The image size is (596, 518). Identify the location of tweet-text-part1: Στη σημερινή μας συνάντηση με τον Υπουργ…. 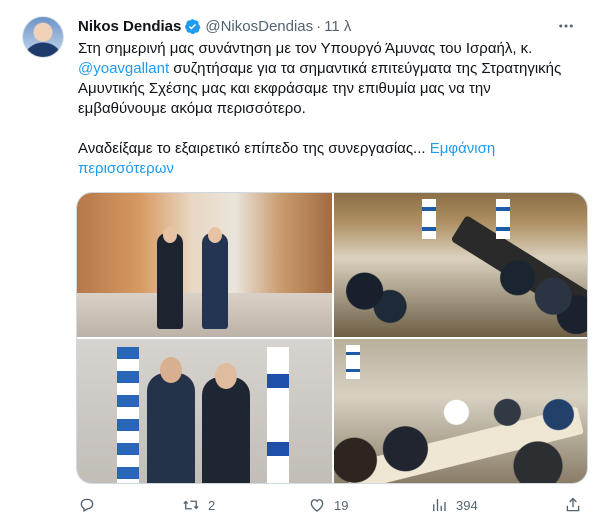
(305, 48).